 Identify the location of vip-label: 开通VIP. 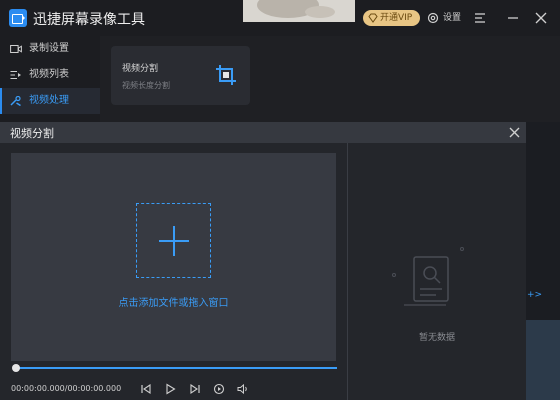
(396, 18).